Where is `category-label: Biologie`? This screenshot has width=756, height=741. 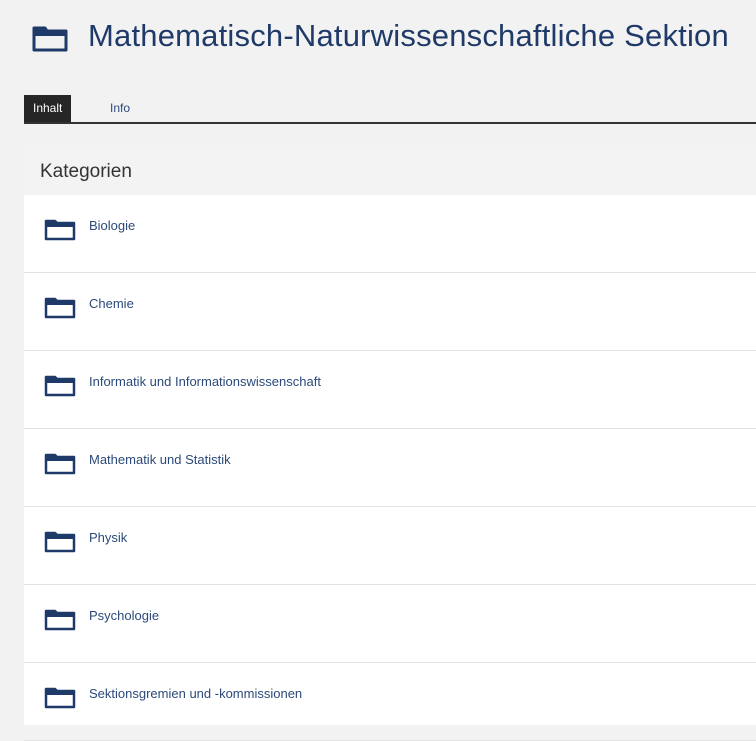
category-label: Biologie is located at coordinates (112, 225).